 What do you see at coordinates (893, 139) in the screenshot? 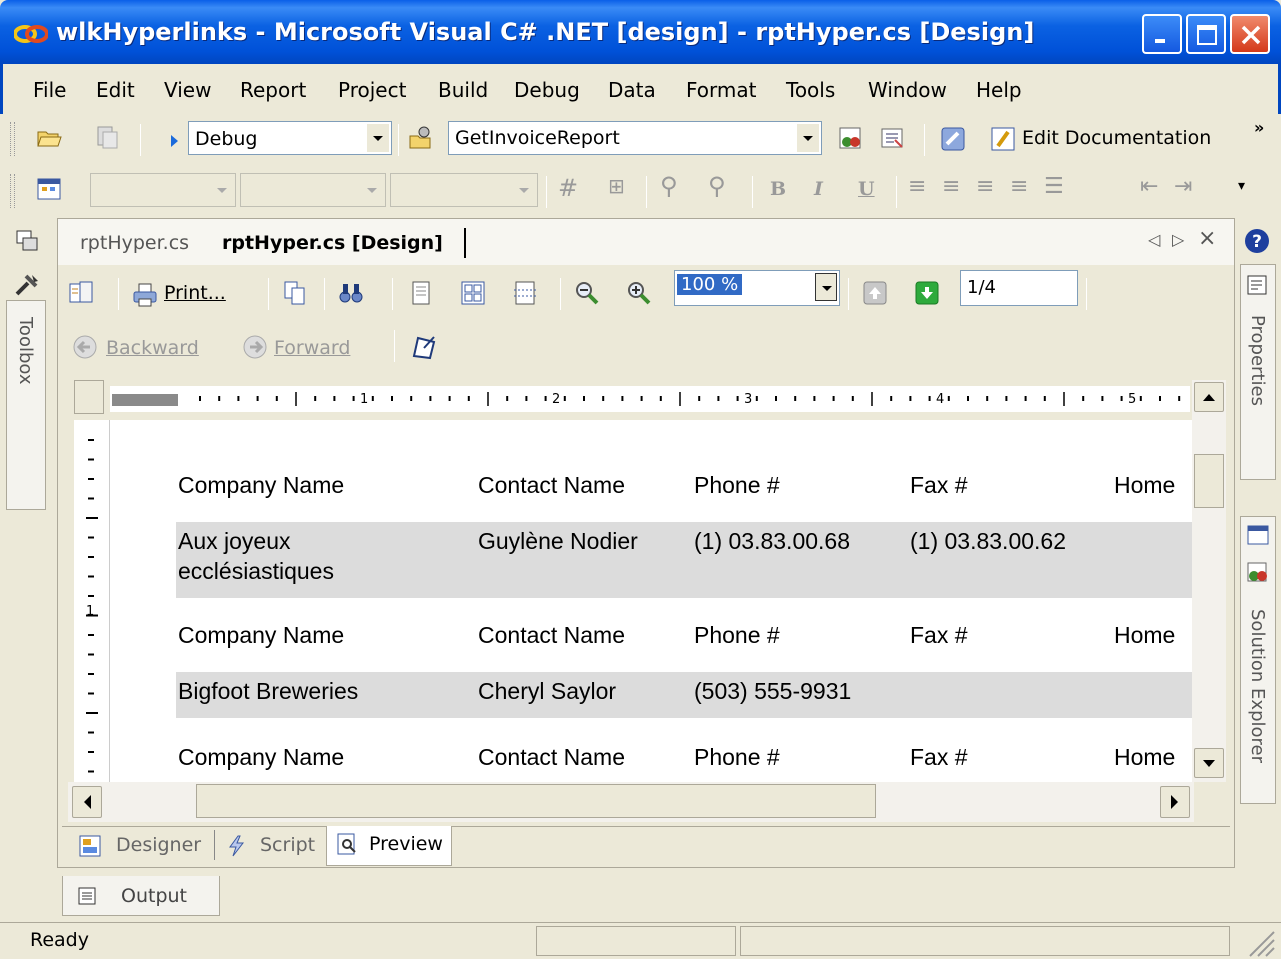
I see `properties-window-icon` at bounding box center [893, 139].